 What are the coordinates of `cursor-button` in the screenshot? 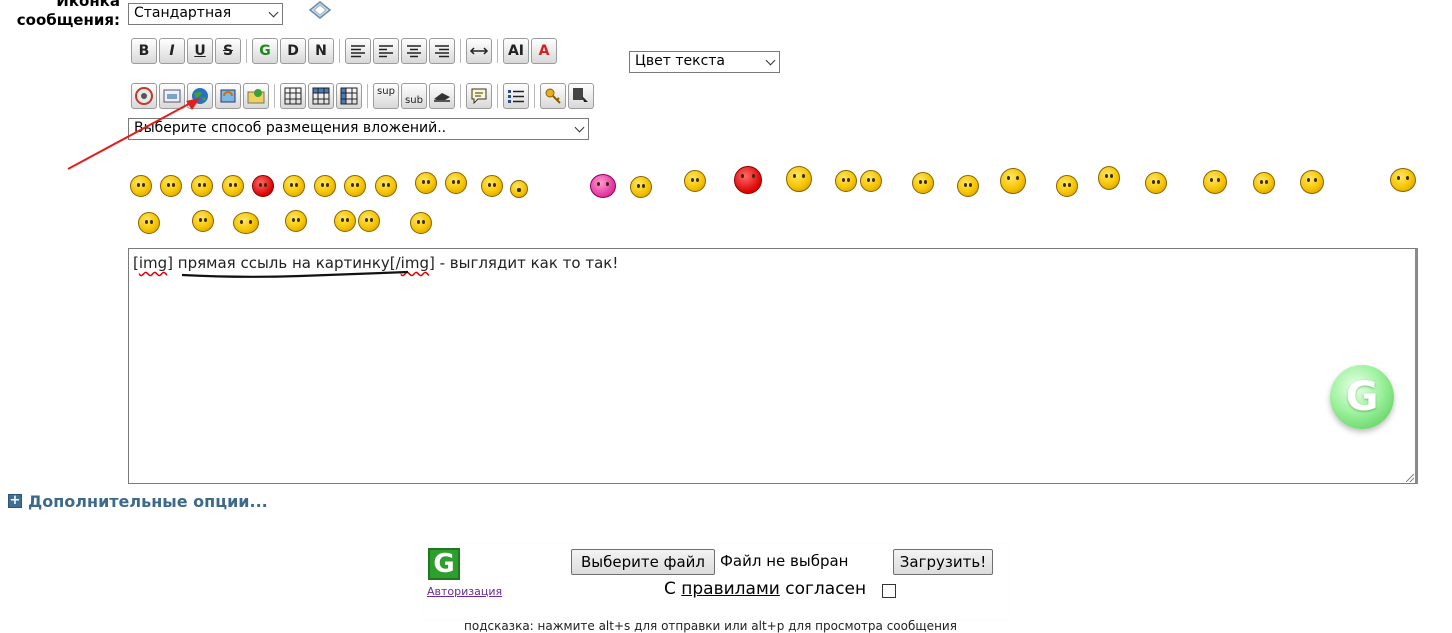 It's located at (581, 96).